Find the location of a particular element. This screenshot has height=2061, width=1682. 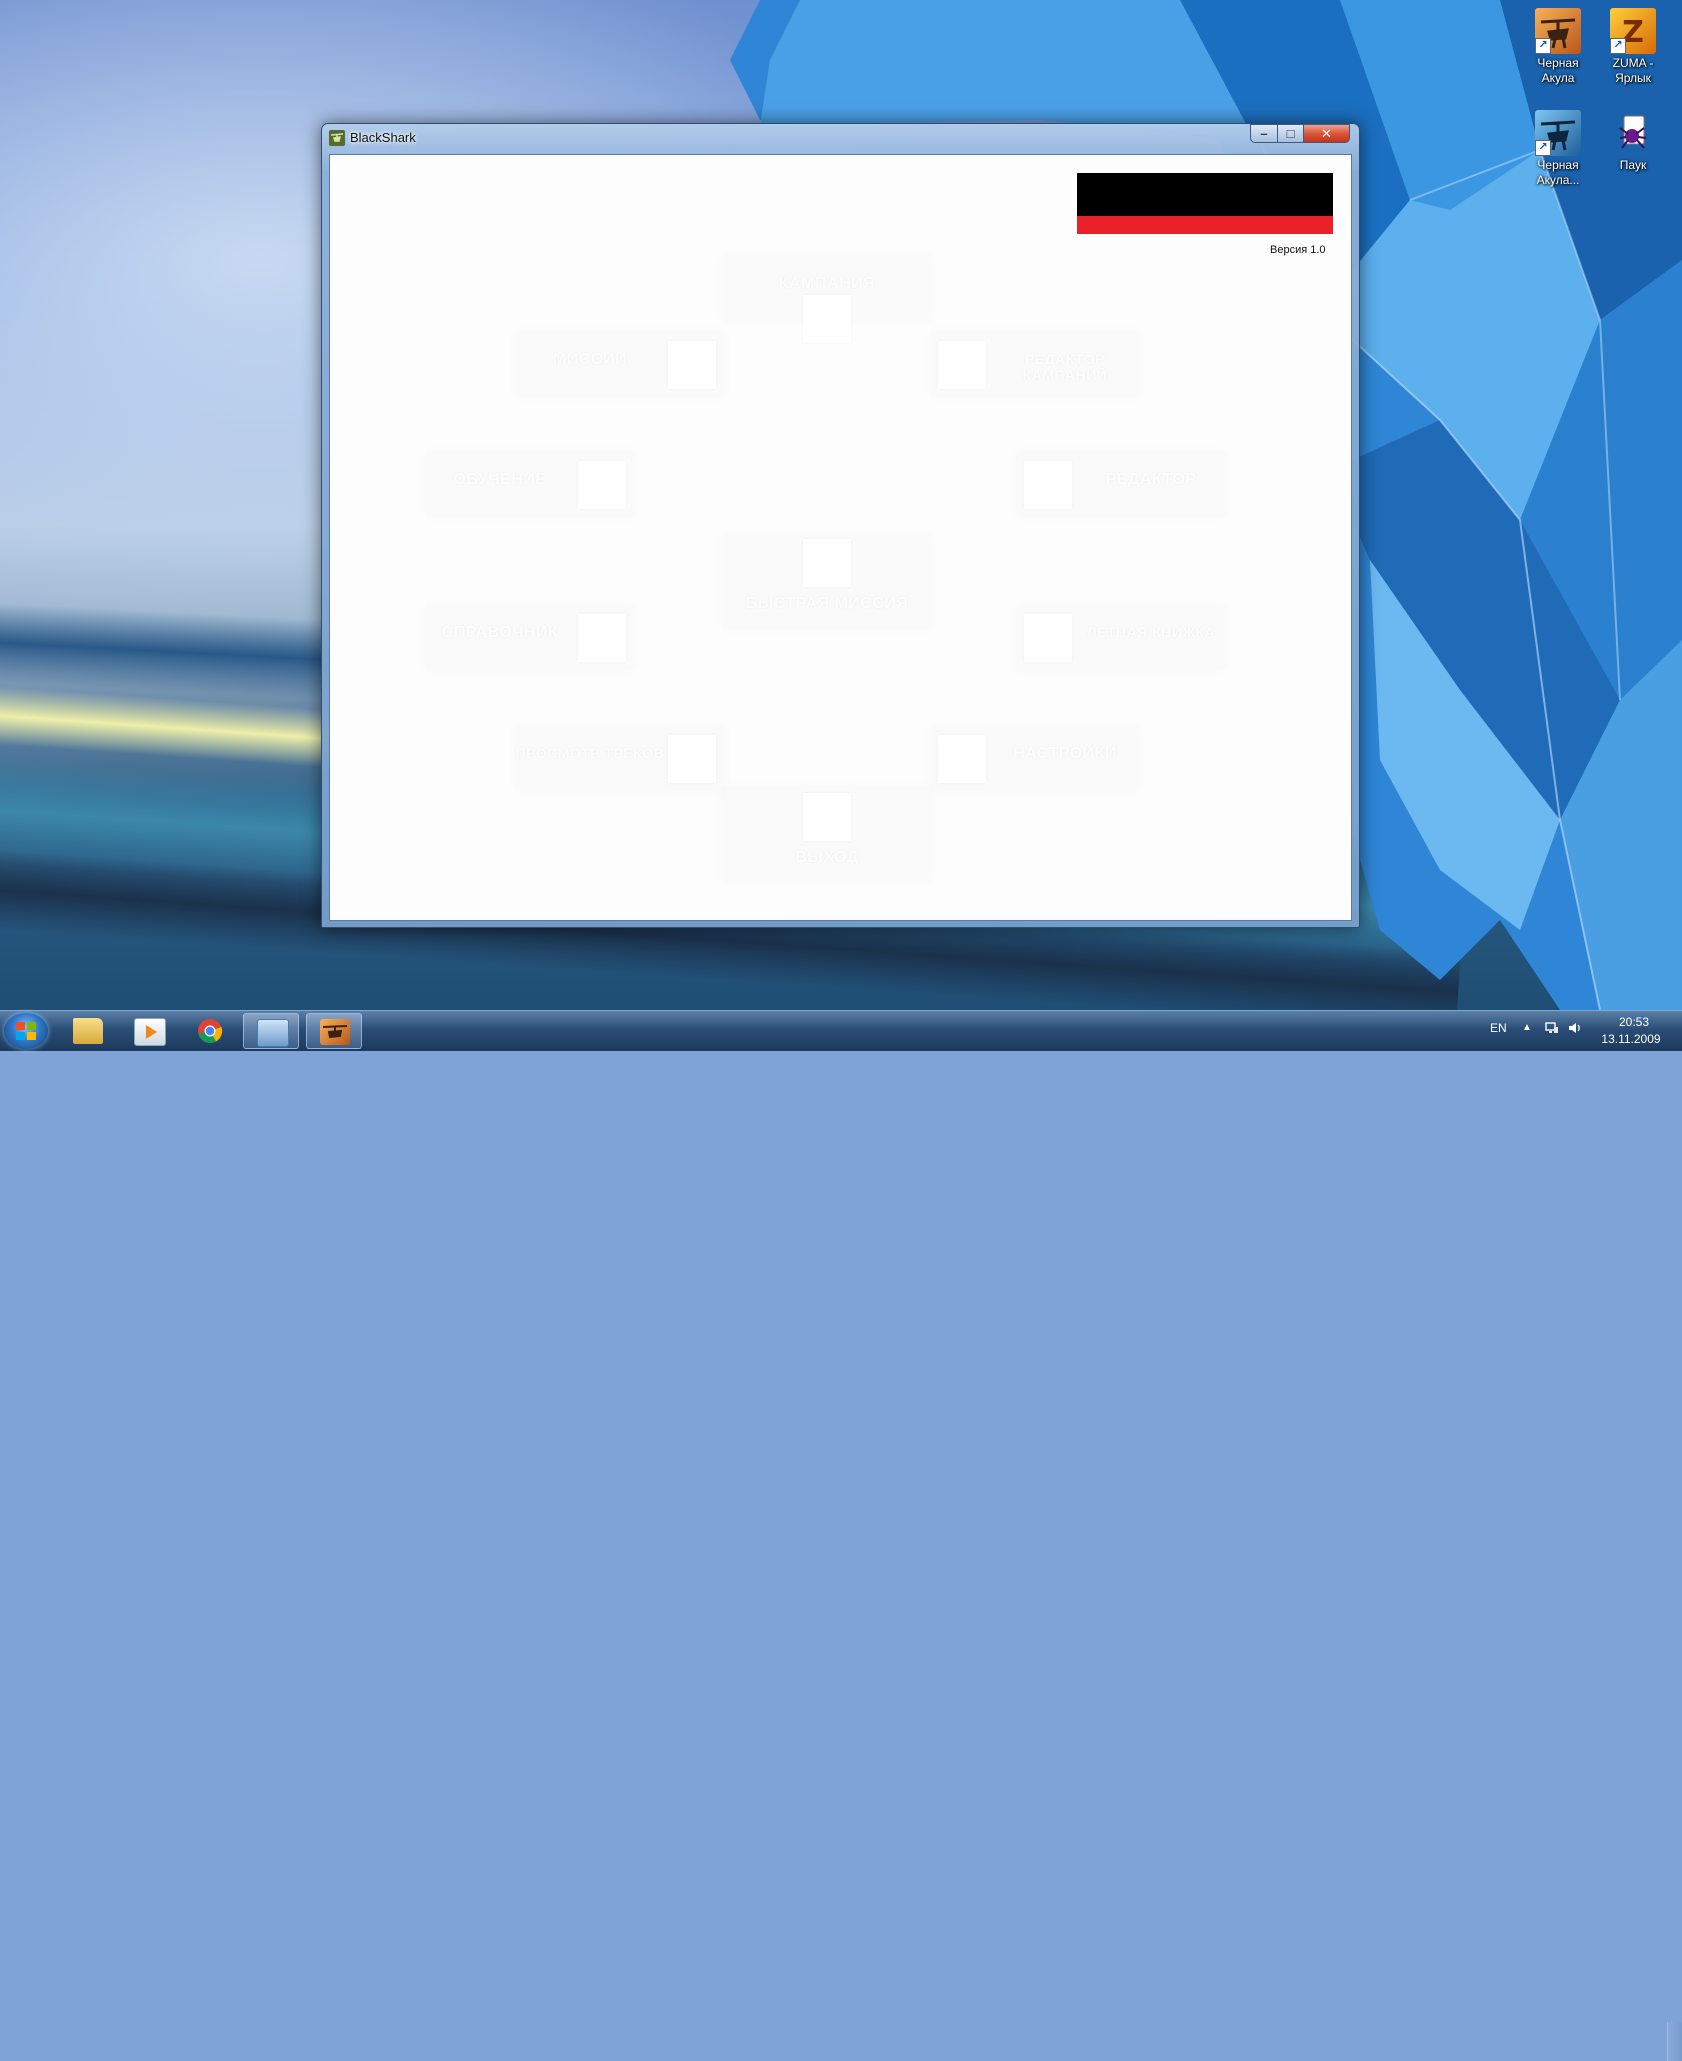

menu-quick-mission: БЫСТРАЯ МИССИЯ is located at coordinates (827, 581).